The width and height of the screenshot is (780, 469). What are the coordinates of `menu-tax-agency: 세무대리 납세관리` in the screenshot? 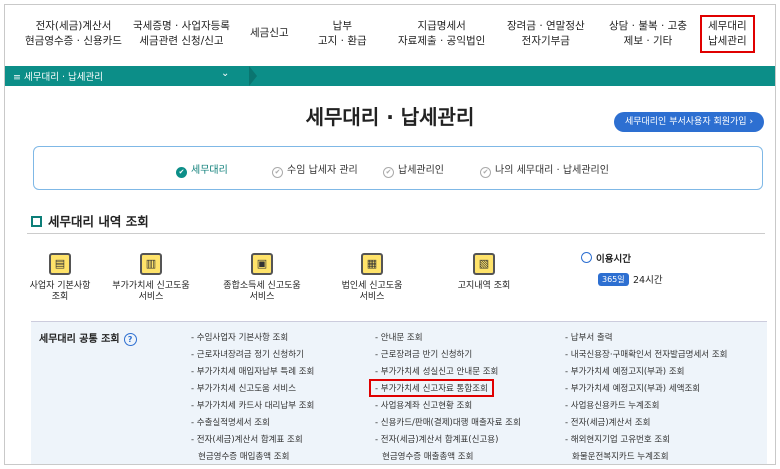 It's located at (727, 34).